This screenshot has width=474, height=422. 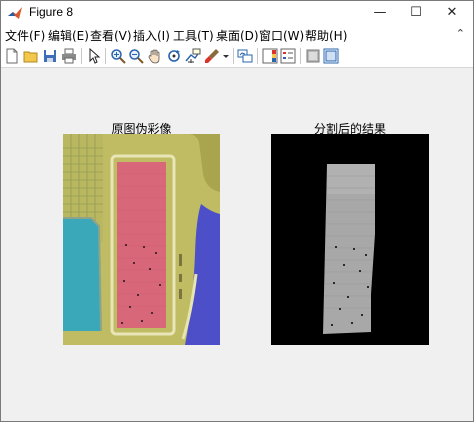 What do you see at coordinates (155, 56) in the screenshot?
I see `pan-icon` at bounding box center [155, 56].